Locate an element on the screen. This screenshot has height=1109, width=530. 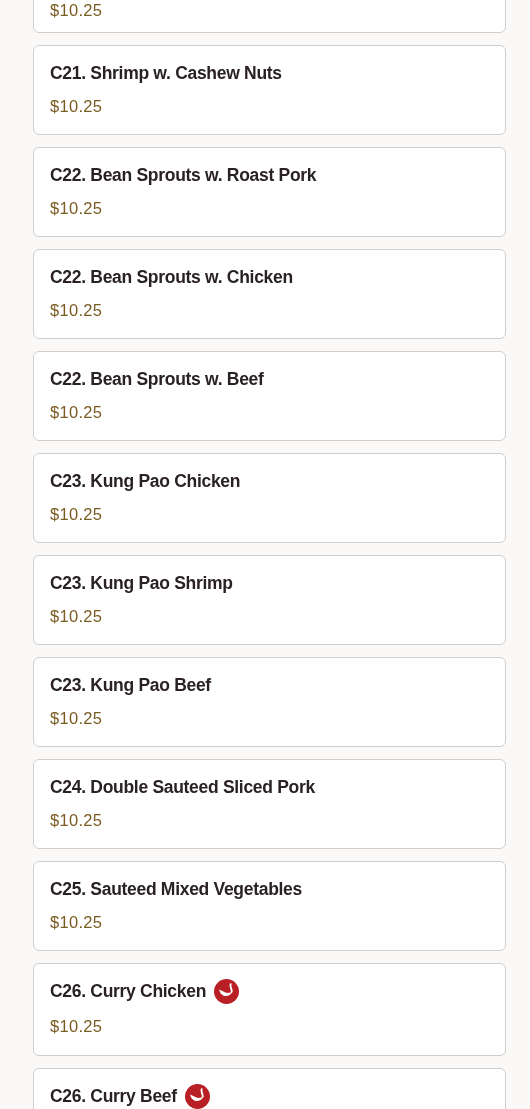
menu-item-card: $10.25 is located at coordinates (269, 16).